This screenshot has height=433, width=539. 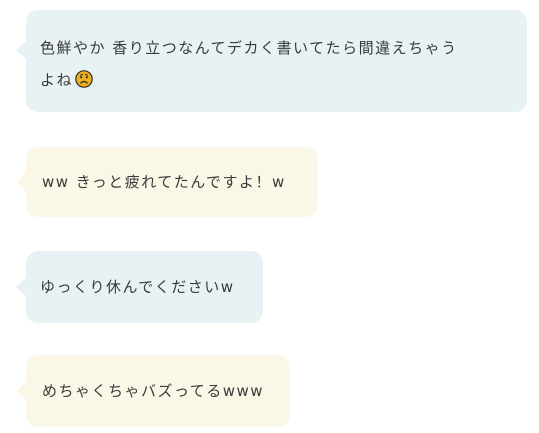 What do you see at coordinates (249, 48) in the screenshot?
I see `message-text: 色鮮やか 香り立つなんてデカく書いてたら間違えちゃう` at bounding box center [249, 48].